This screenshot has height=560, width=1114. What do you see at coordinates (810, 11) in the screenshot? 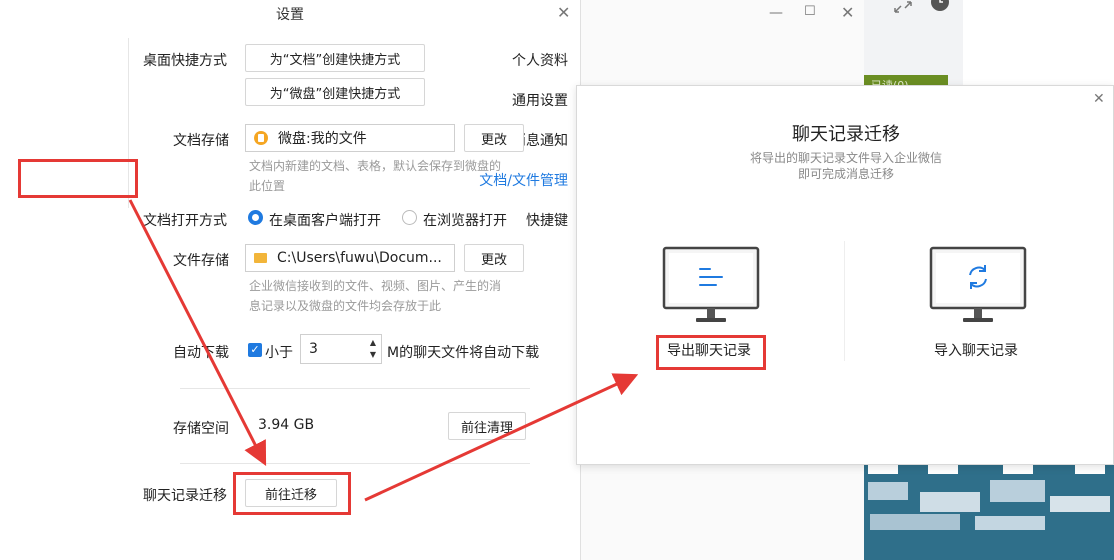
I see `maximize-icon: ☐` at bounding box center [810, 11].